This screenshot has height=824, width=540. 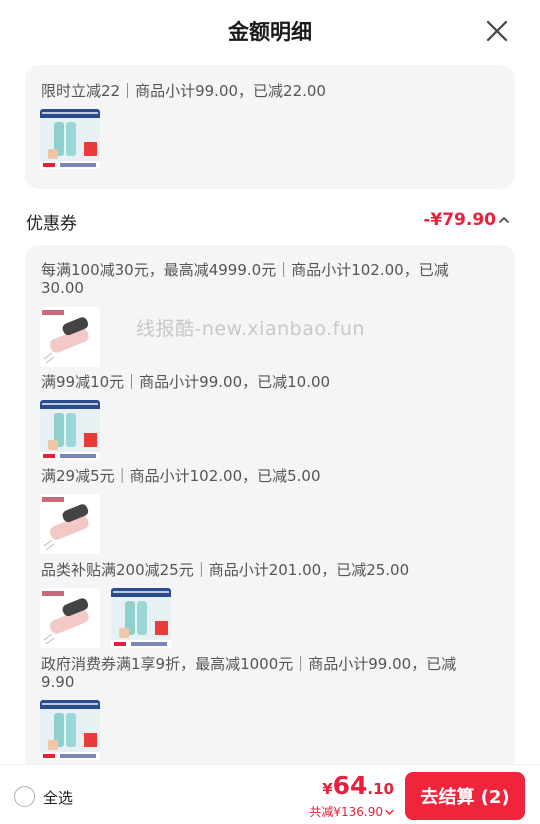 I want to click on coupon-item-text-cont: 9.90, so click(x=58, y=682).